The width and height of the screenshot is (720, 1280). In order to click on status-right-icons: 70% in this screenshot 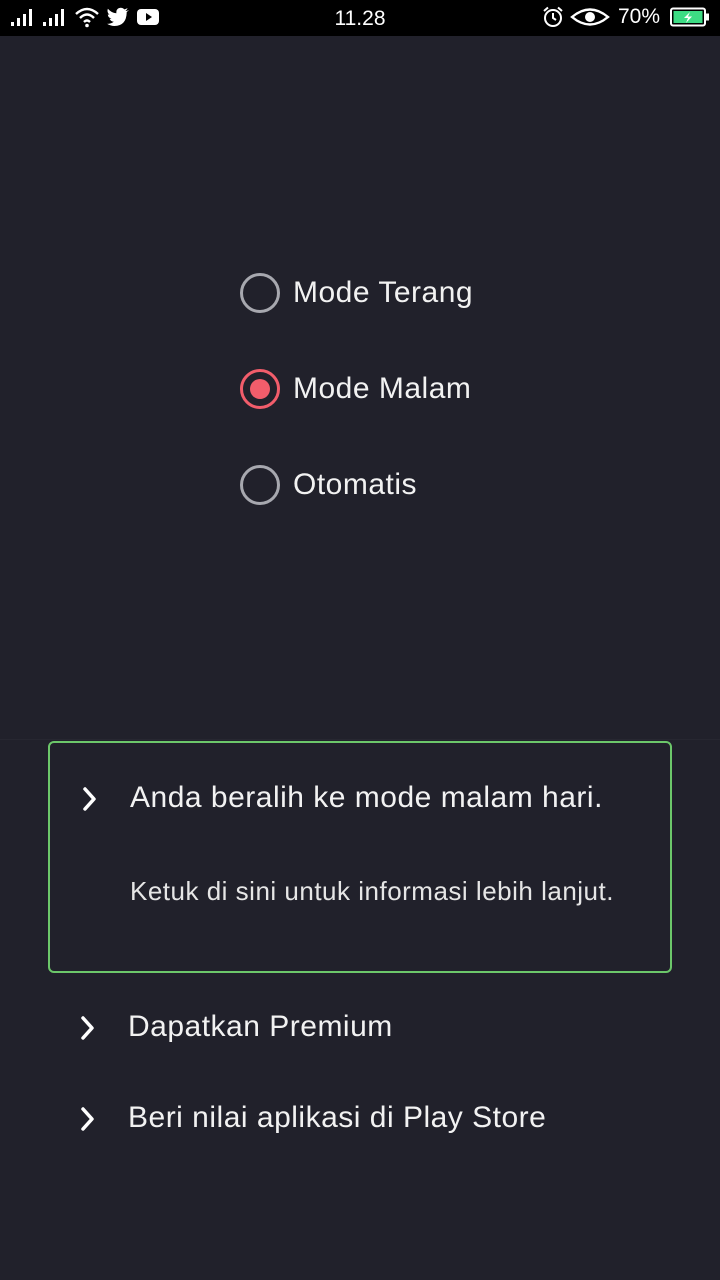, I will do `click(626, 17)`.